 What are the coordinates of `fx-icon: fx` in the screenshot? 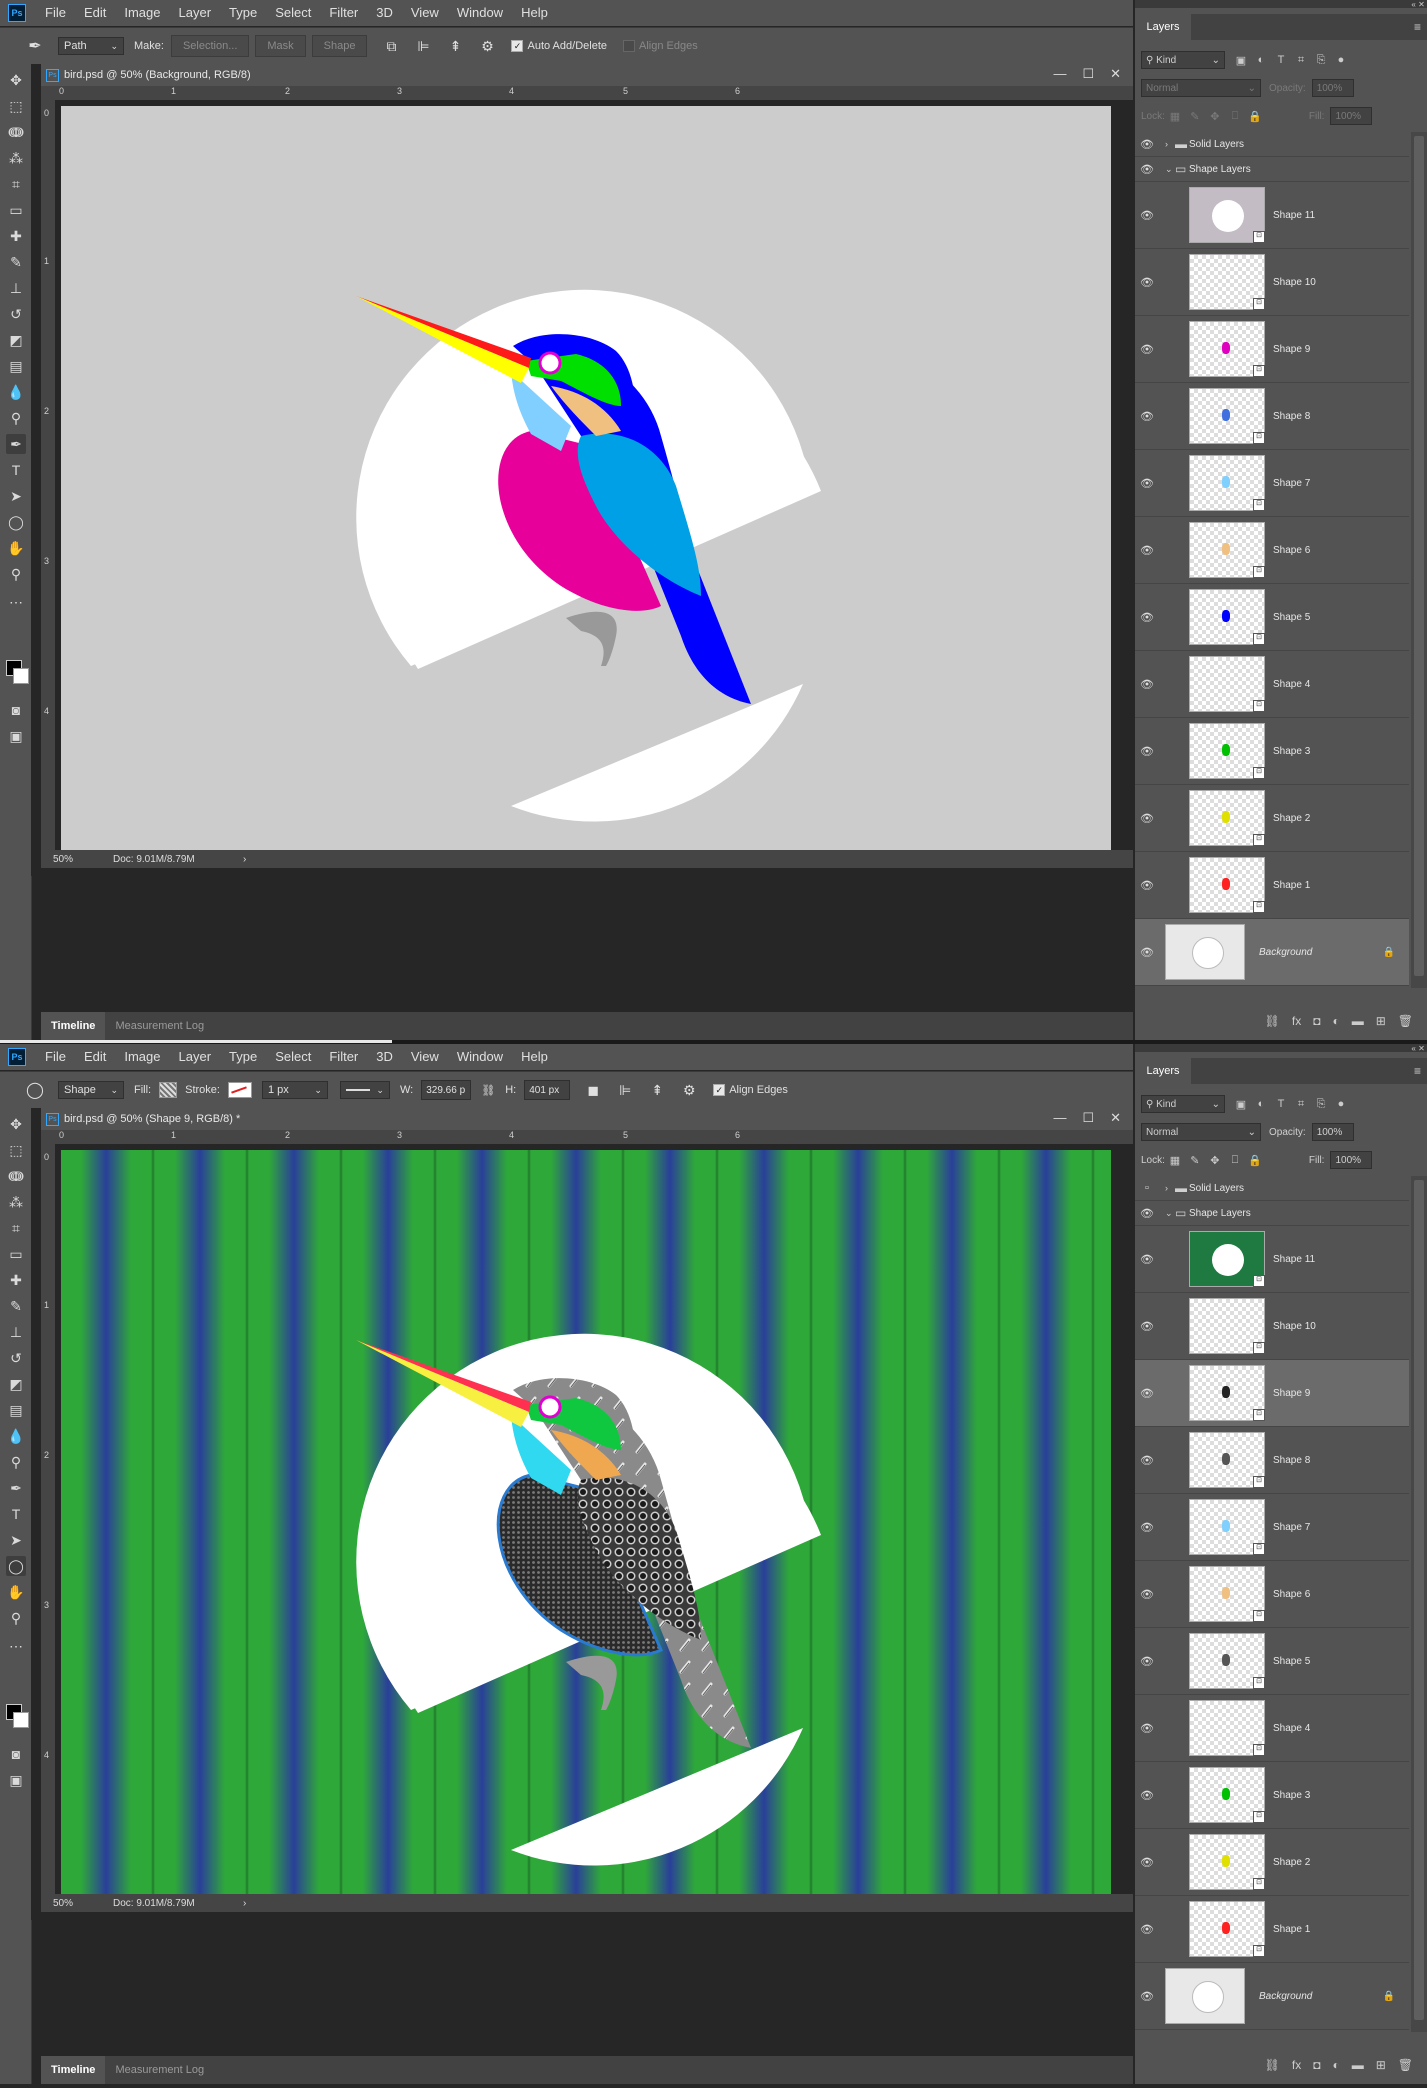 It's located at (1296, 1021).